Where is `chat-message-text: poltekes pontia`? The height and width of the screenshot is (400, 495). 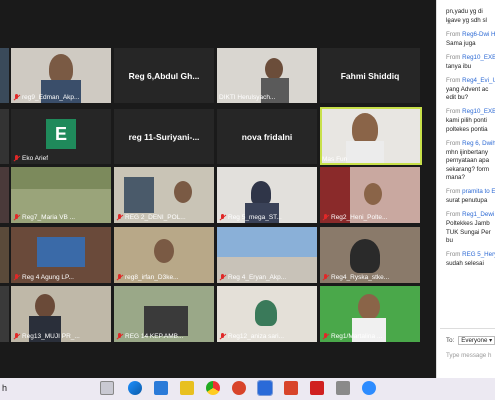
chat-message-text: poltekes pontia is located at coordinates (467, 129).